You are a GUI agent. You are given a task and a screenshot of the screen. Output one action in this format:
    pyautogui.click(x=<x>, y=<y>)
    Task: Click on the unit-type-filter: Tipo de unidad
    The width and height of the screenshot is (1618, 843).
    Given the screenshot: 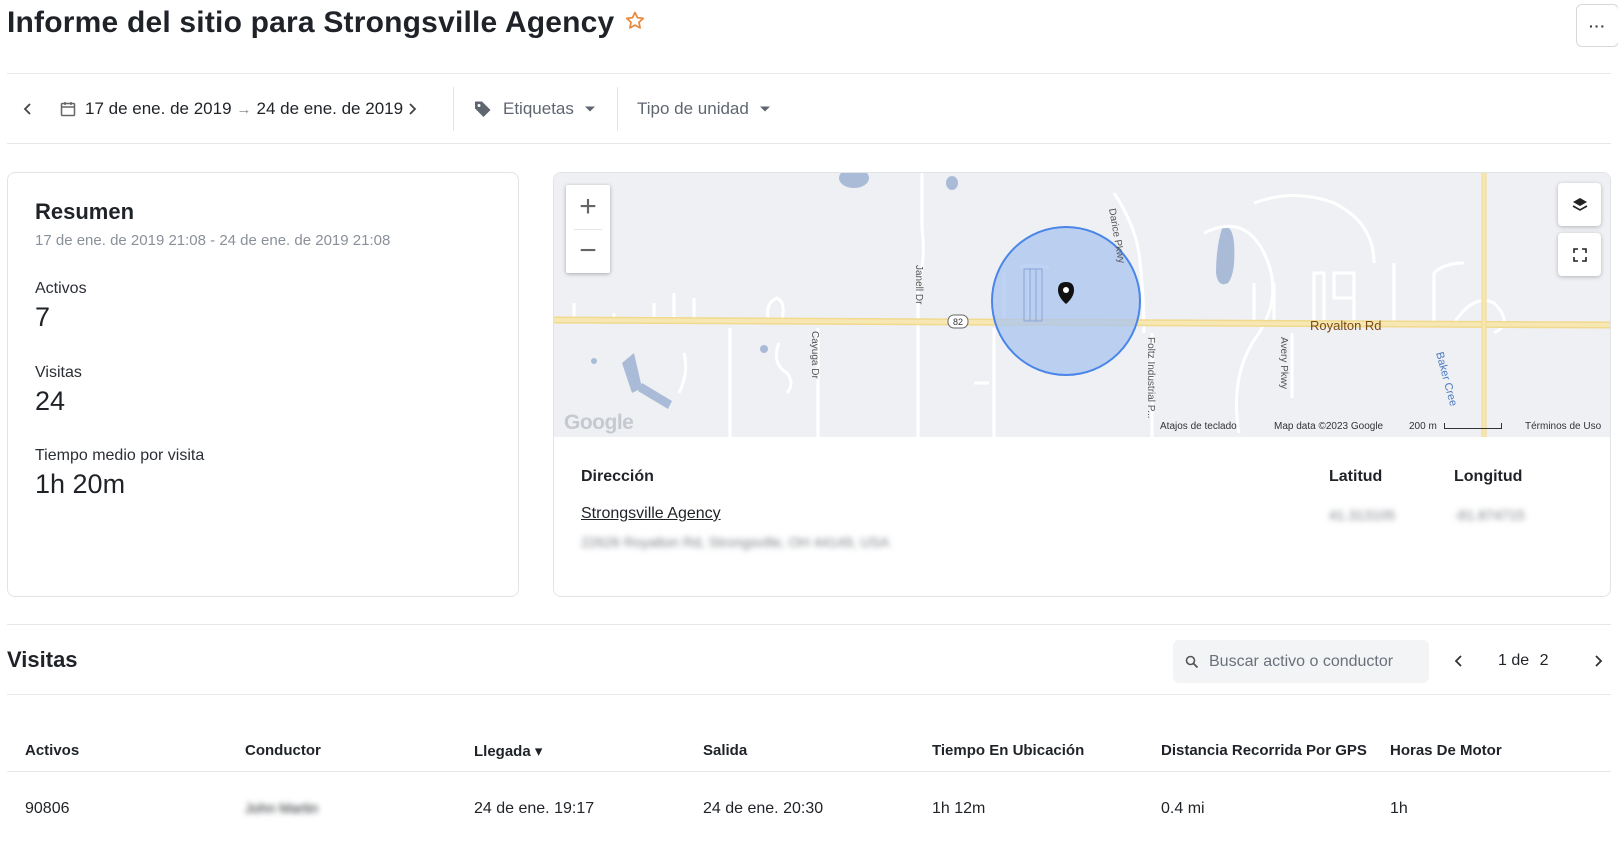 What is the action you would take?
    pyautogui.click(x=704, y=109)
    